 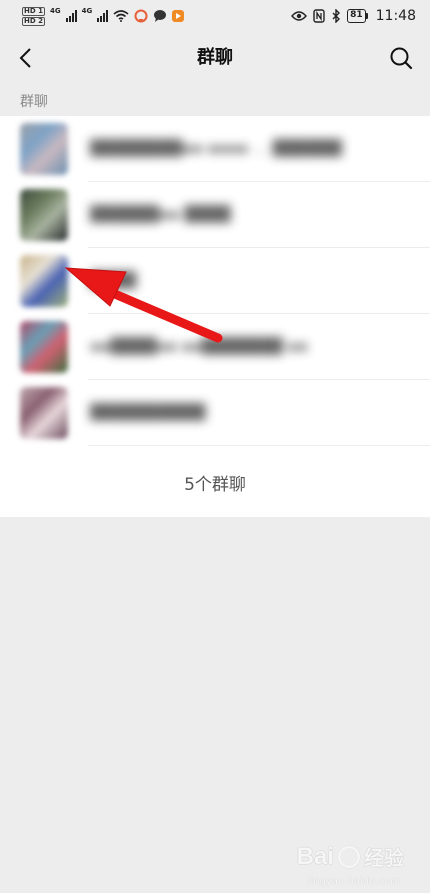 I want to click on nfc-icon, so click(x=319, y=16).